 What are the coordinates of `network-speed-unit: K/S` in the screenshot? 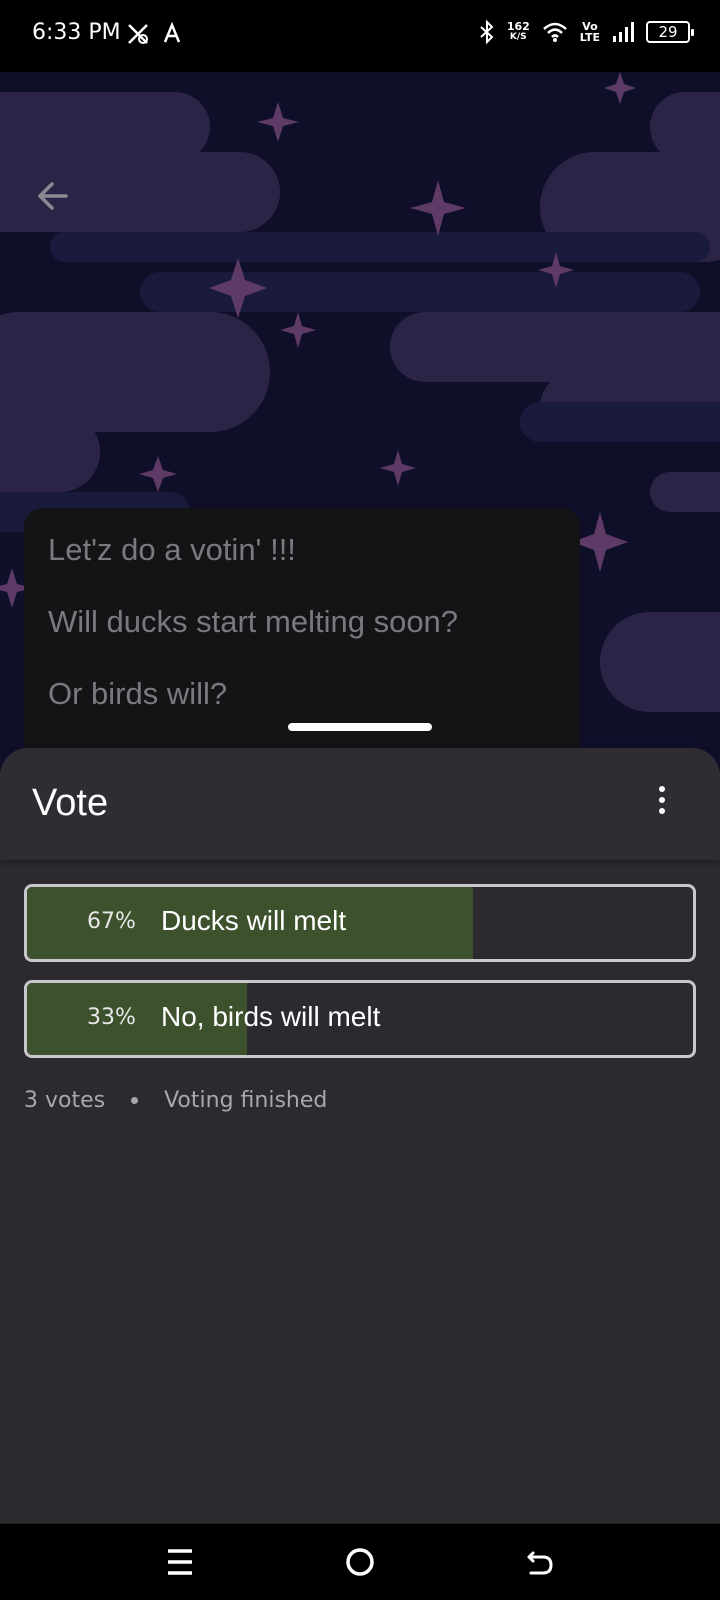 It's located at (518, 37).